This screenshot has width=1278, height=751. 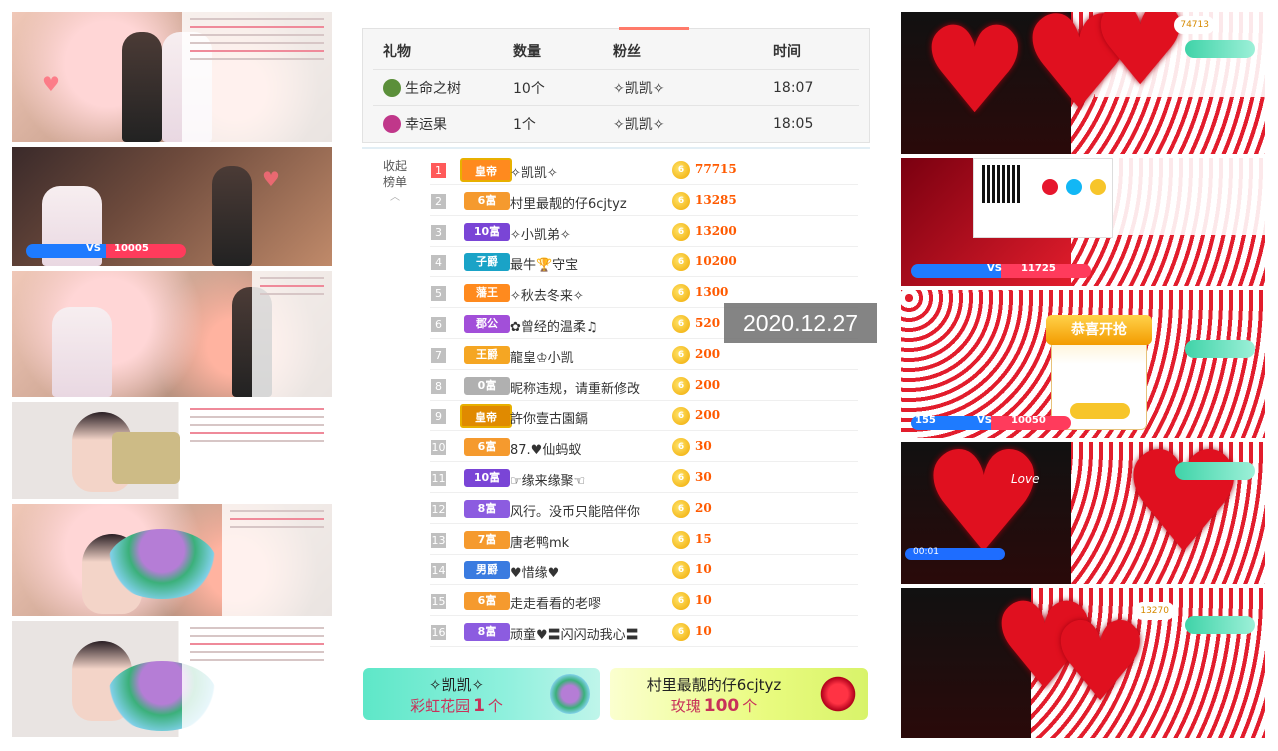 I want to click on fan-nickname: 龍皇♔小凯, so click(x=542, y=356).